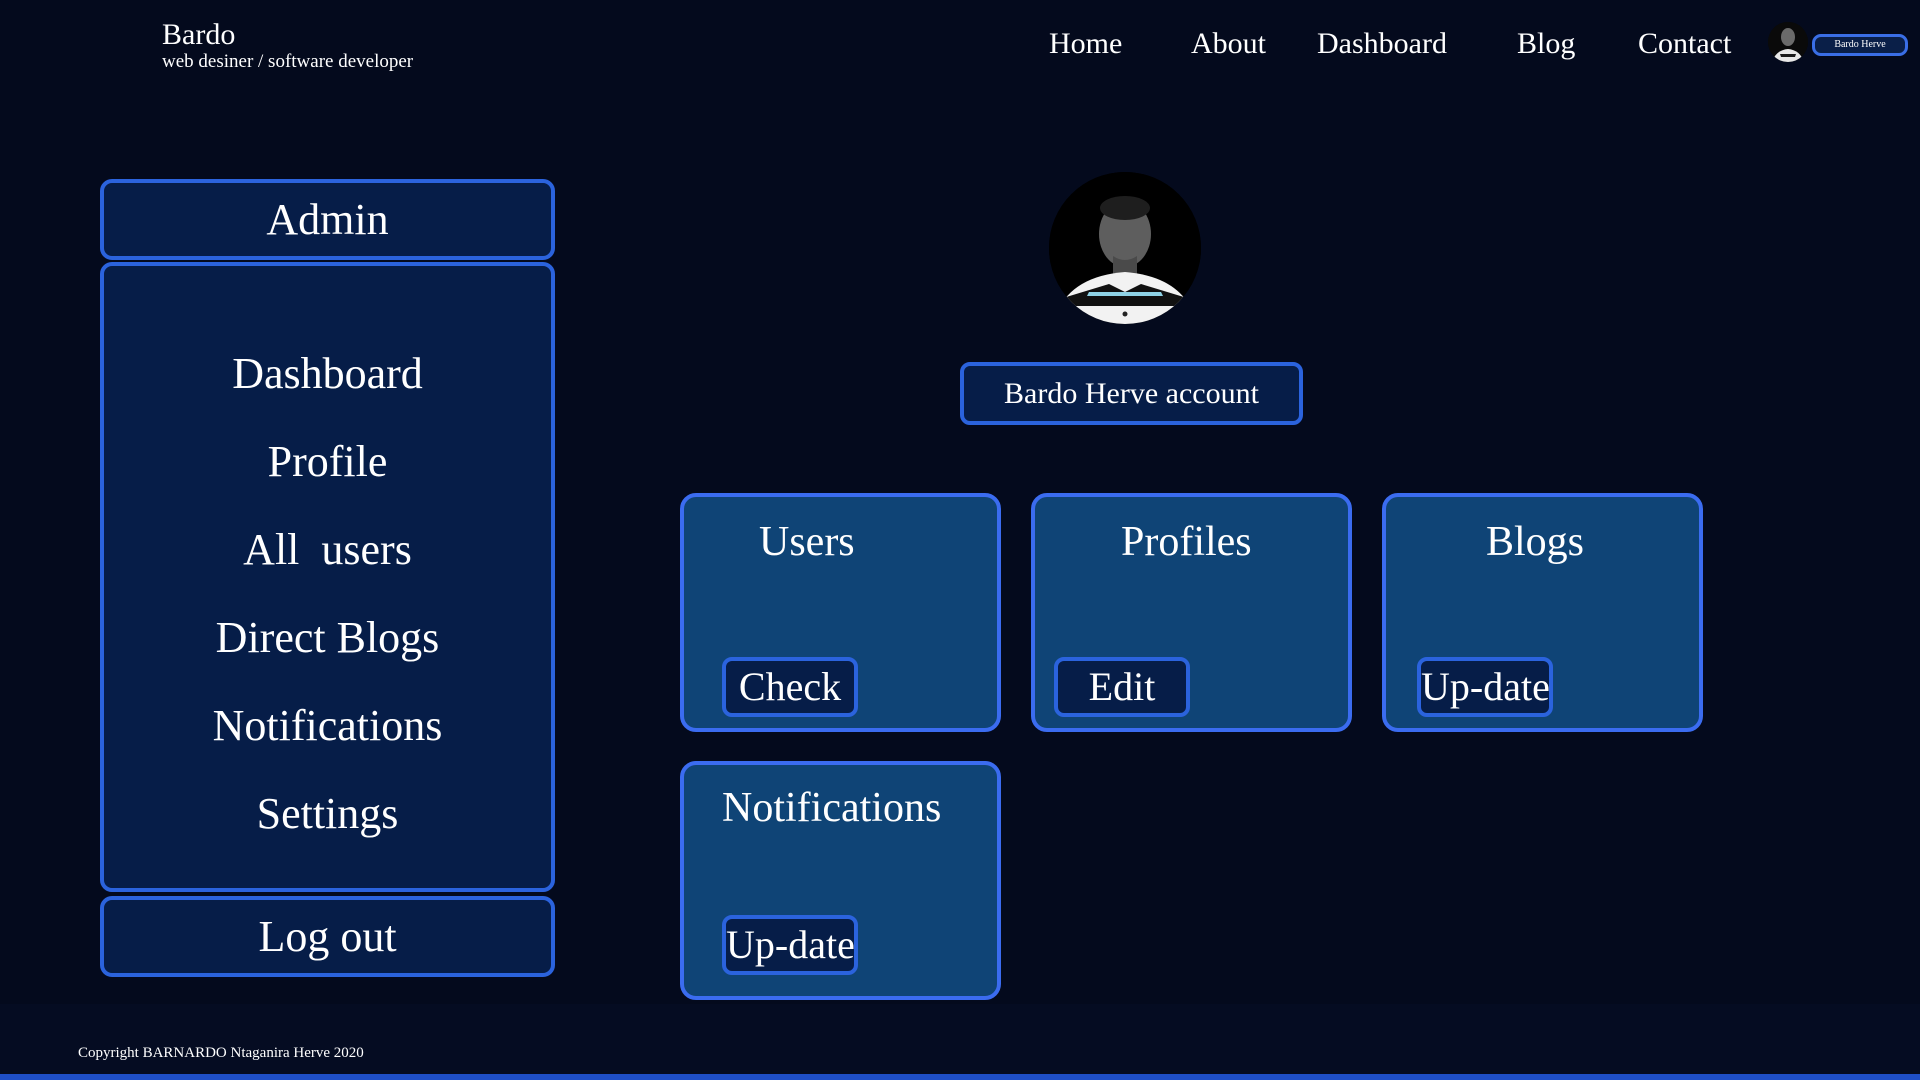  Describe the element at coordinates (790, 687) in the screenshot. I see `check-users-button: Check` at that location.